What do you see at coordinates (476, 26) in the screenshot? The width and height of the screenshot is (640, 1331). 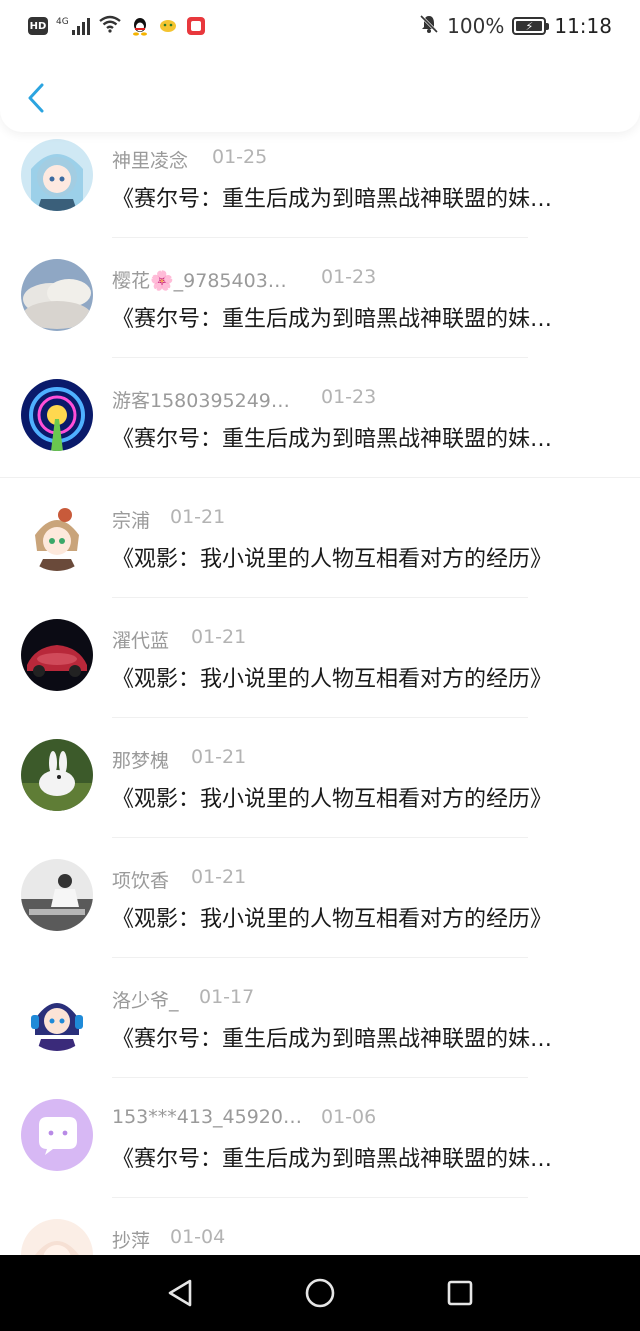 I see `battery-percent: 100%` at bounding box center [476, 26].